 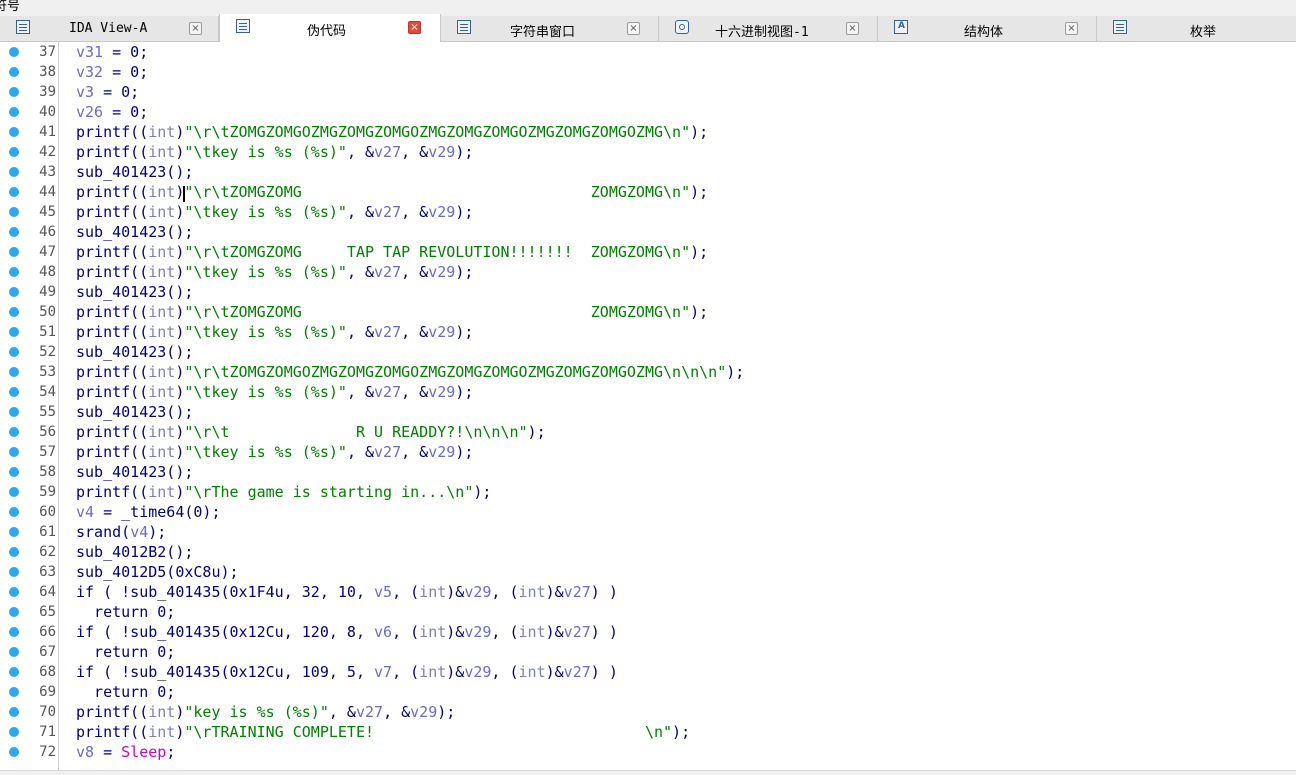 I want to click on code-line: 43 sub_401423();, so click(x=648, y=172).